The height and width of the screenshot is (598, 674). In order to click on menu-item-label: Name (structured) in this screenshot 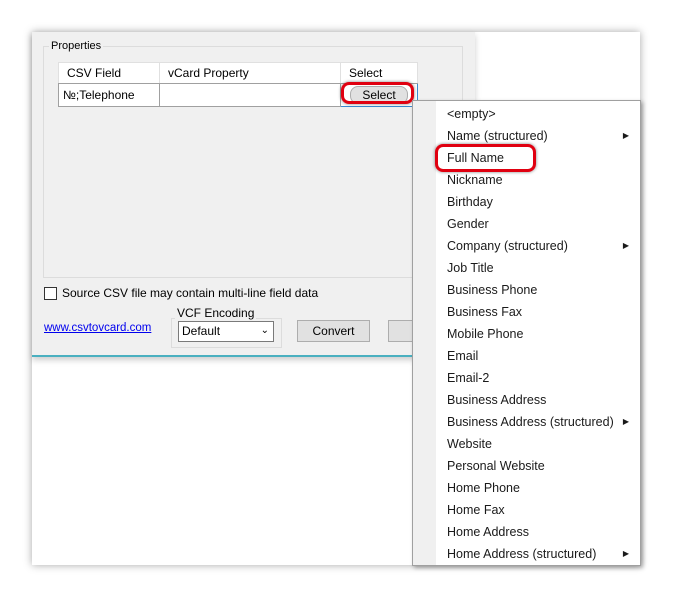, I will do `click(497, 136)`.